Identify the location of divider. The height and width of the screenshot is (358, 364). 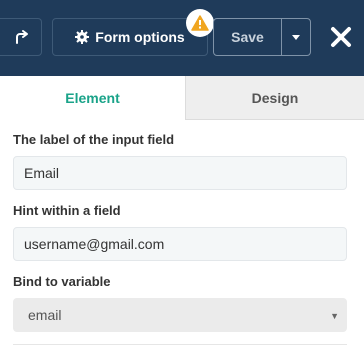
(180, 344).